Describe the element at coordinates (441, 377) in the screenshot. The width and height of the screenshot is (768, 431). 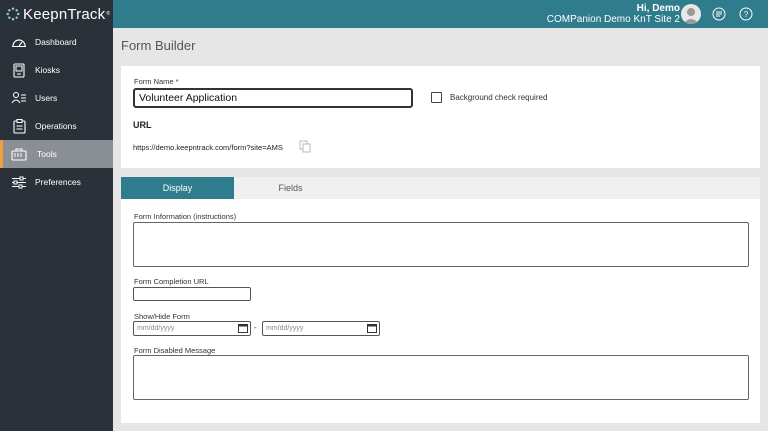
I see `disabled-message-textarea` at that location.